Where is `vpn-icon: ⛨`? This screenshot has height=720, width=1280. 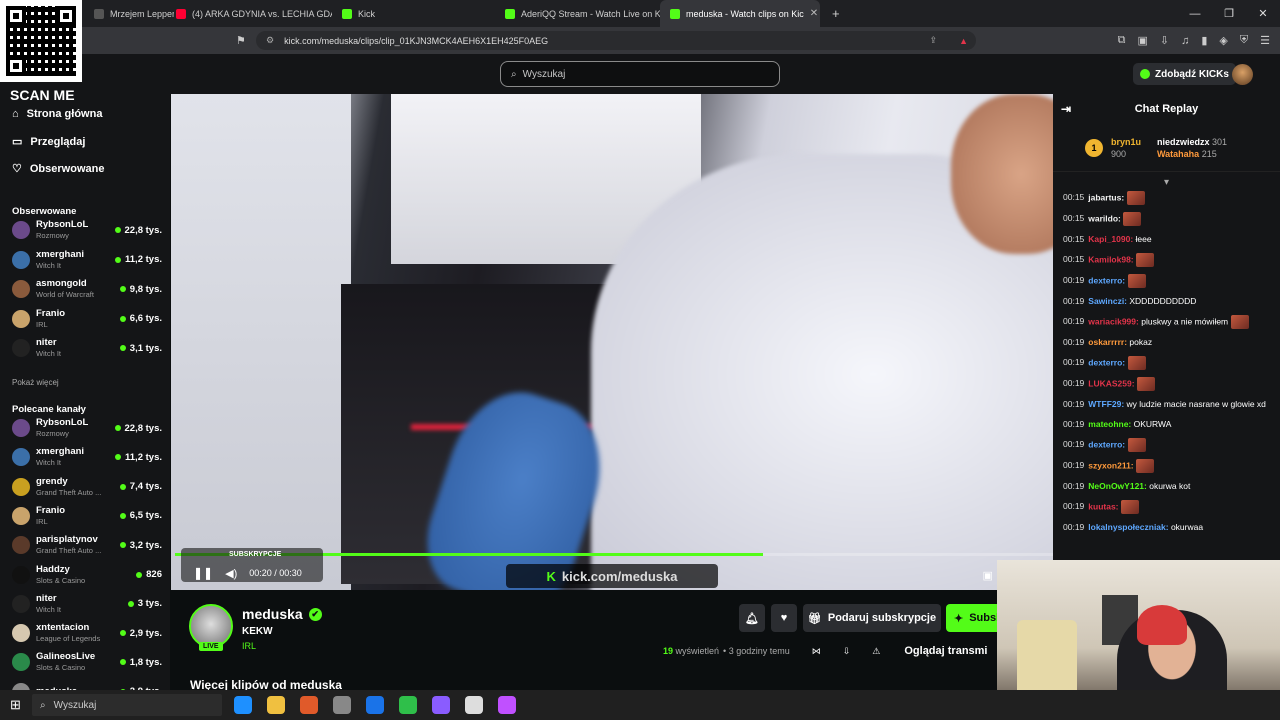 vpn-icon: ⛨ is located at coordinates (1244, 40).